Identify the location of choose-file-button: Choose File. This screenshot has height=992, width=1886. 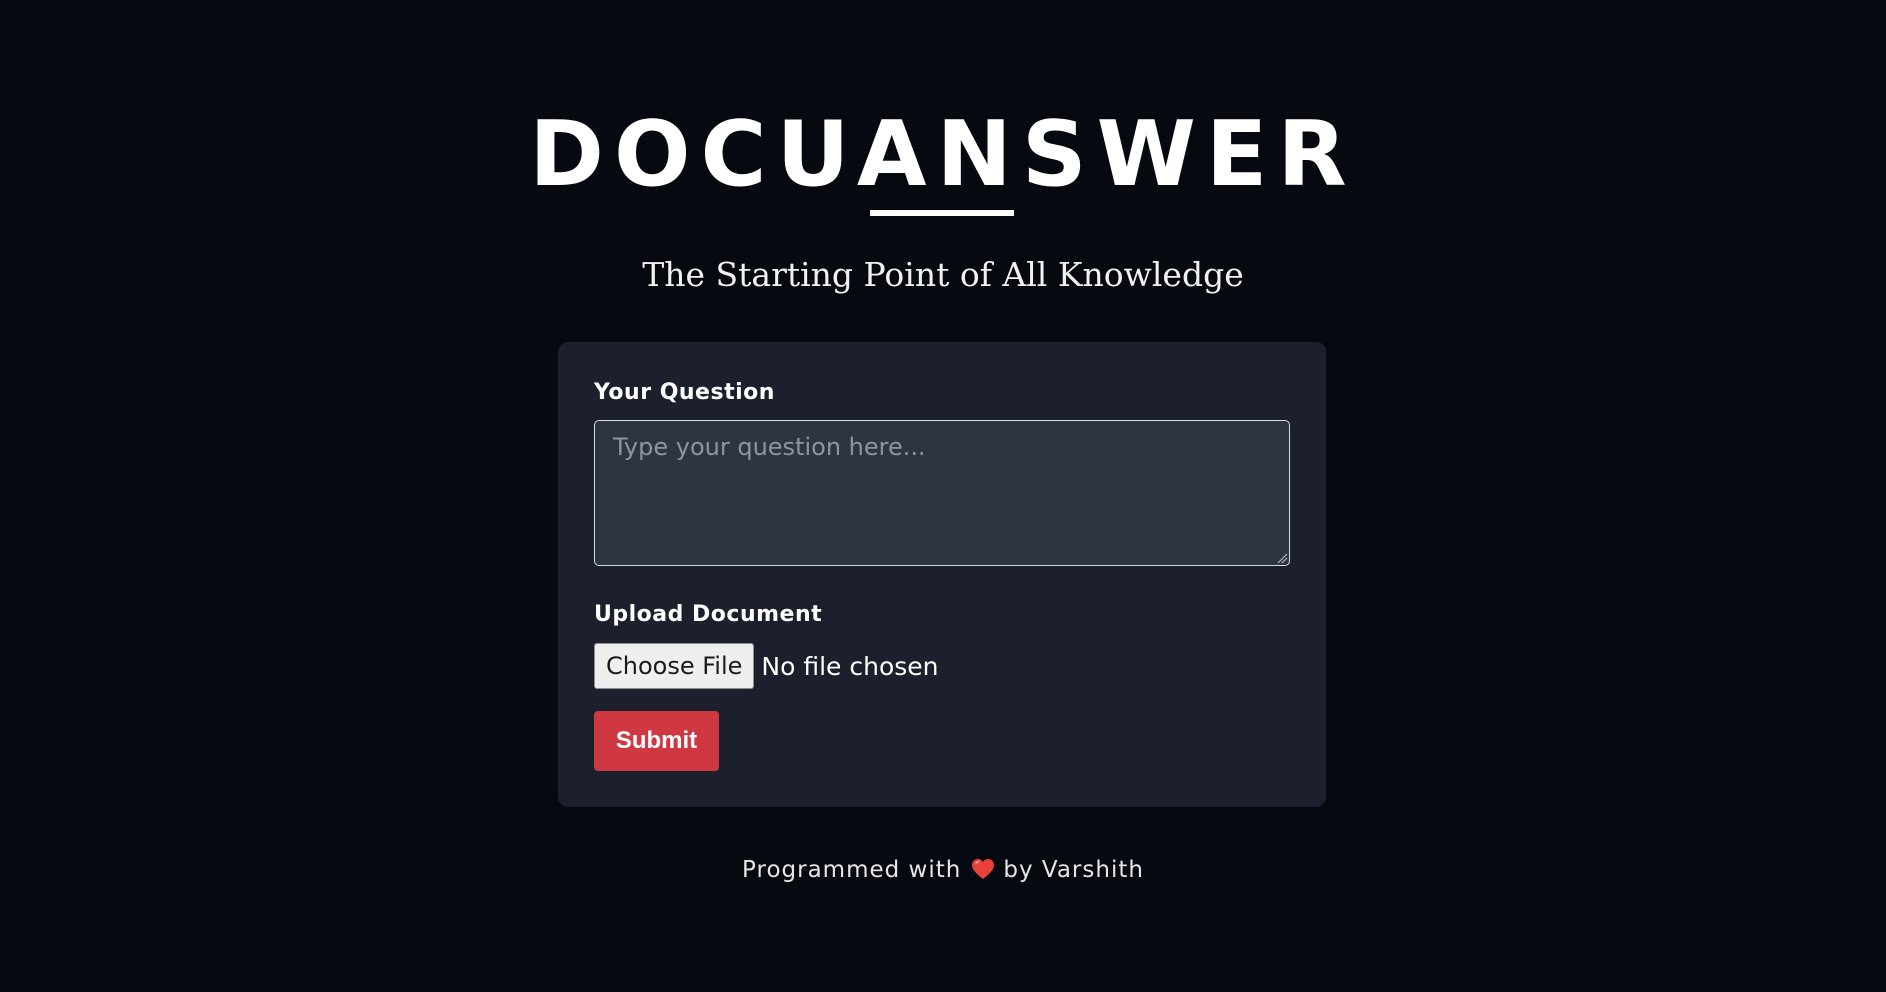
(674, 666).